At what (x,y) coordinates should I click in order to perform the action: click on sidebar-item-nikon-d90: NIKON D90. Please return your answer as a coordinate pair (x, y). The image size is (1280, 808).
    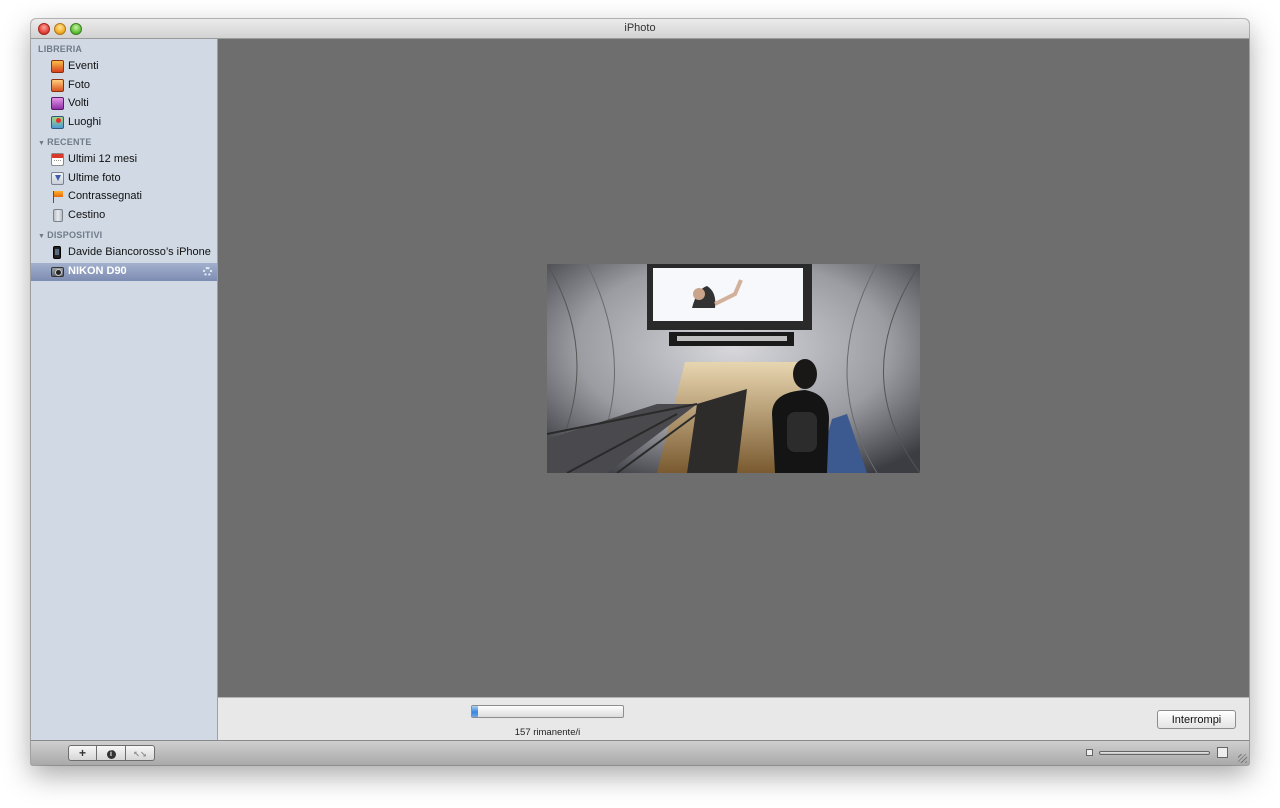
    Looking at the image, I should click on (124, 272).